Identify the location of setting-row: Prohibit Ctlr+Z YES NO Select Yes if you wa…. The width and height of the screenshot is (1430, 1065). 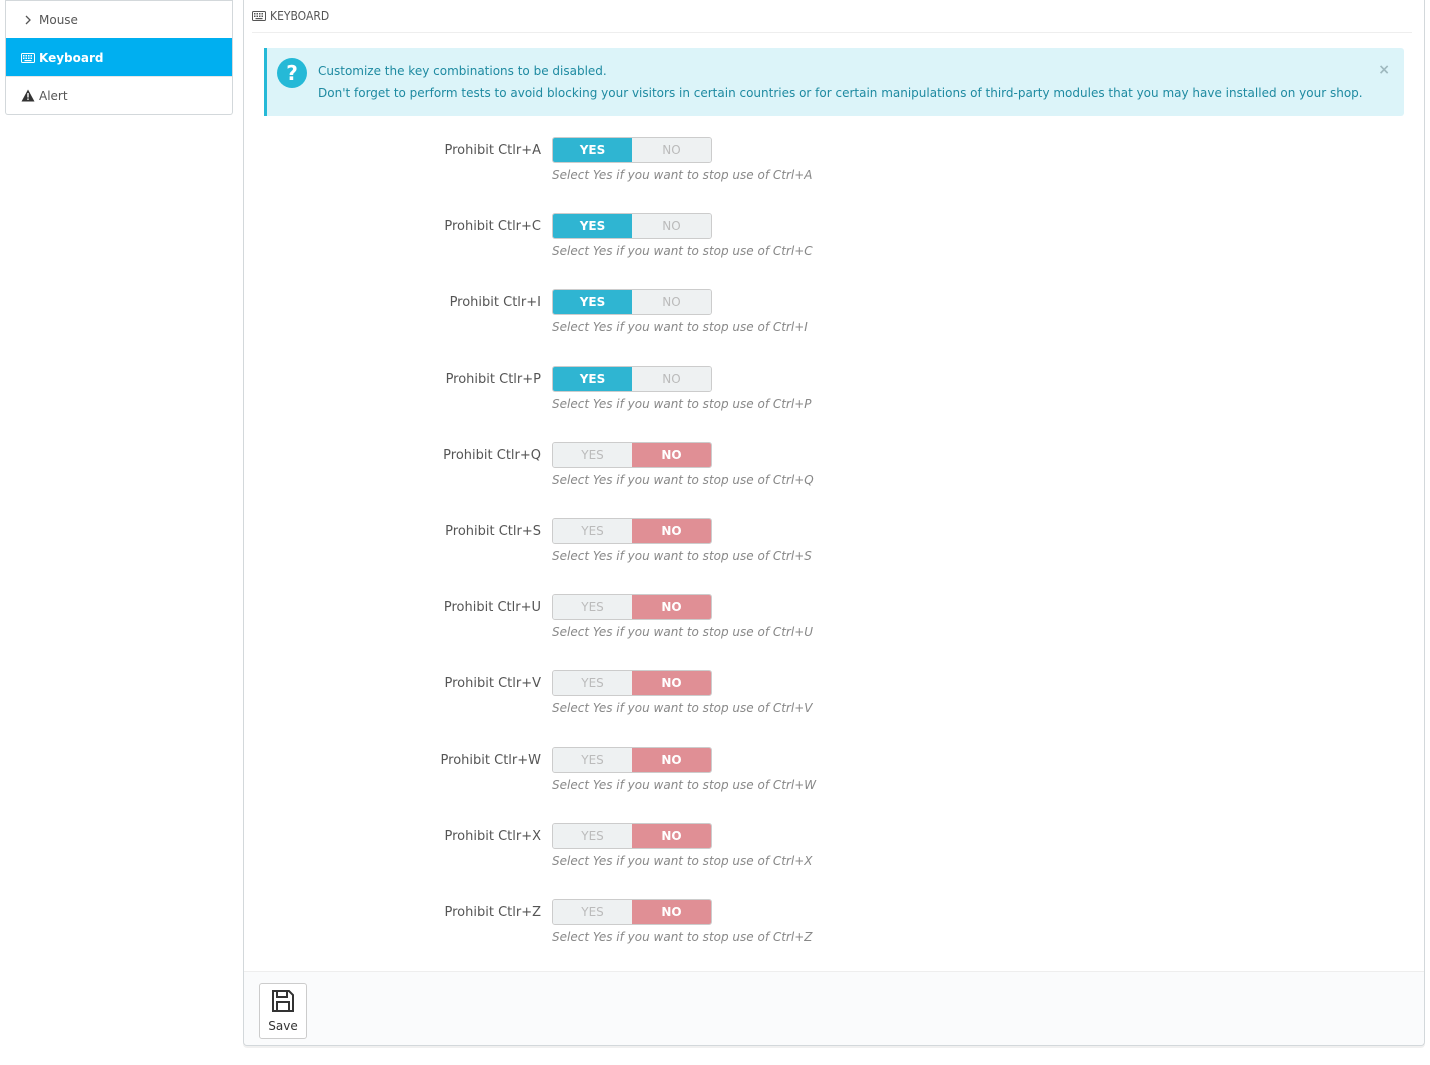
(834, 936).